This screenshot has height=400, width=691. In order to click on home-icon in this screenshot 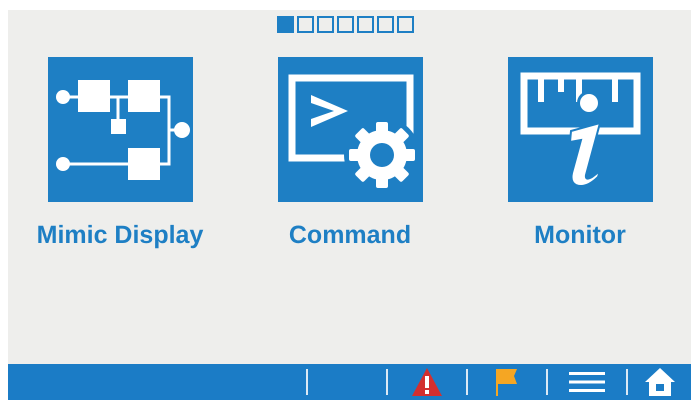, I will do `click(660, 382)`.